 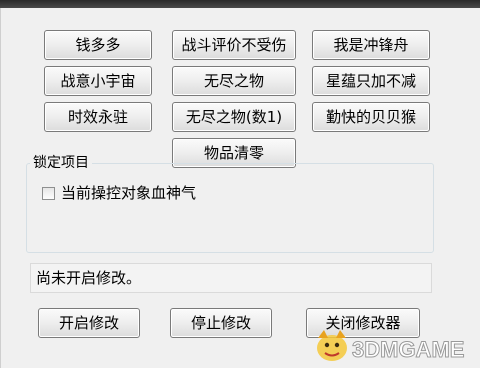 What do you see at coordinates (240, 4) in the screenshot?
I see `window-top-edge` at bounding box center [240, 4].